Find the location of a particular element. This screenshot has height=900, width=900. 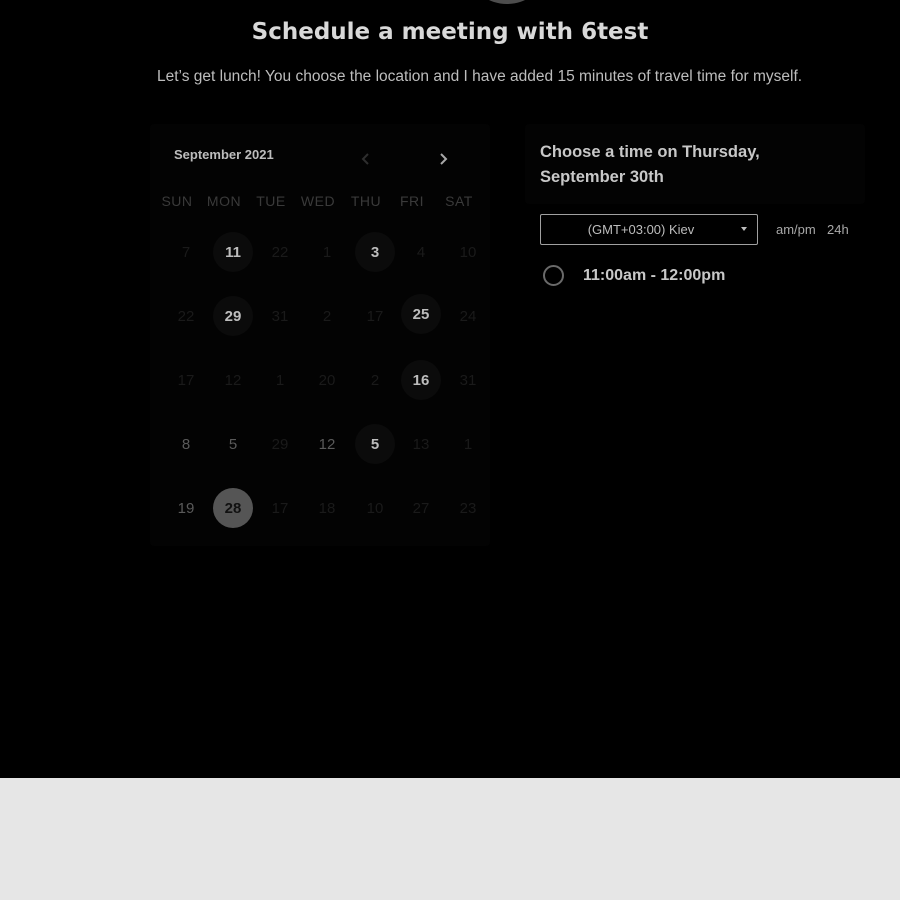

calendar-day: 25 is located at coordinates (421, 314).